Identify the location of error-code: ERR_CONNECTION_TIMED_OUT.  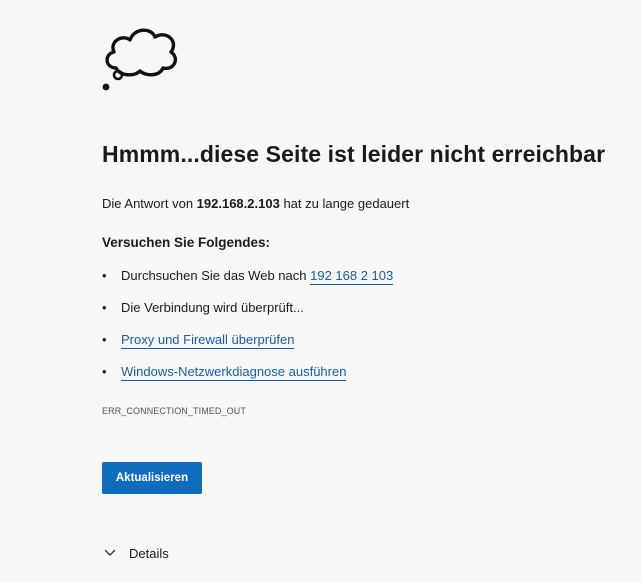
(174, 411).